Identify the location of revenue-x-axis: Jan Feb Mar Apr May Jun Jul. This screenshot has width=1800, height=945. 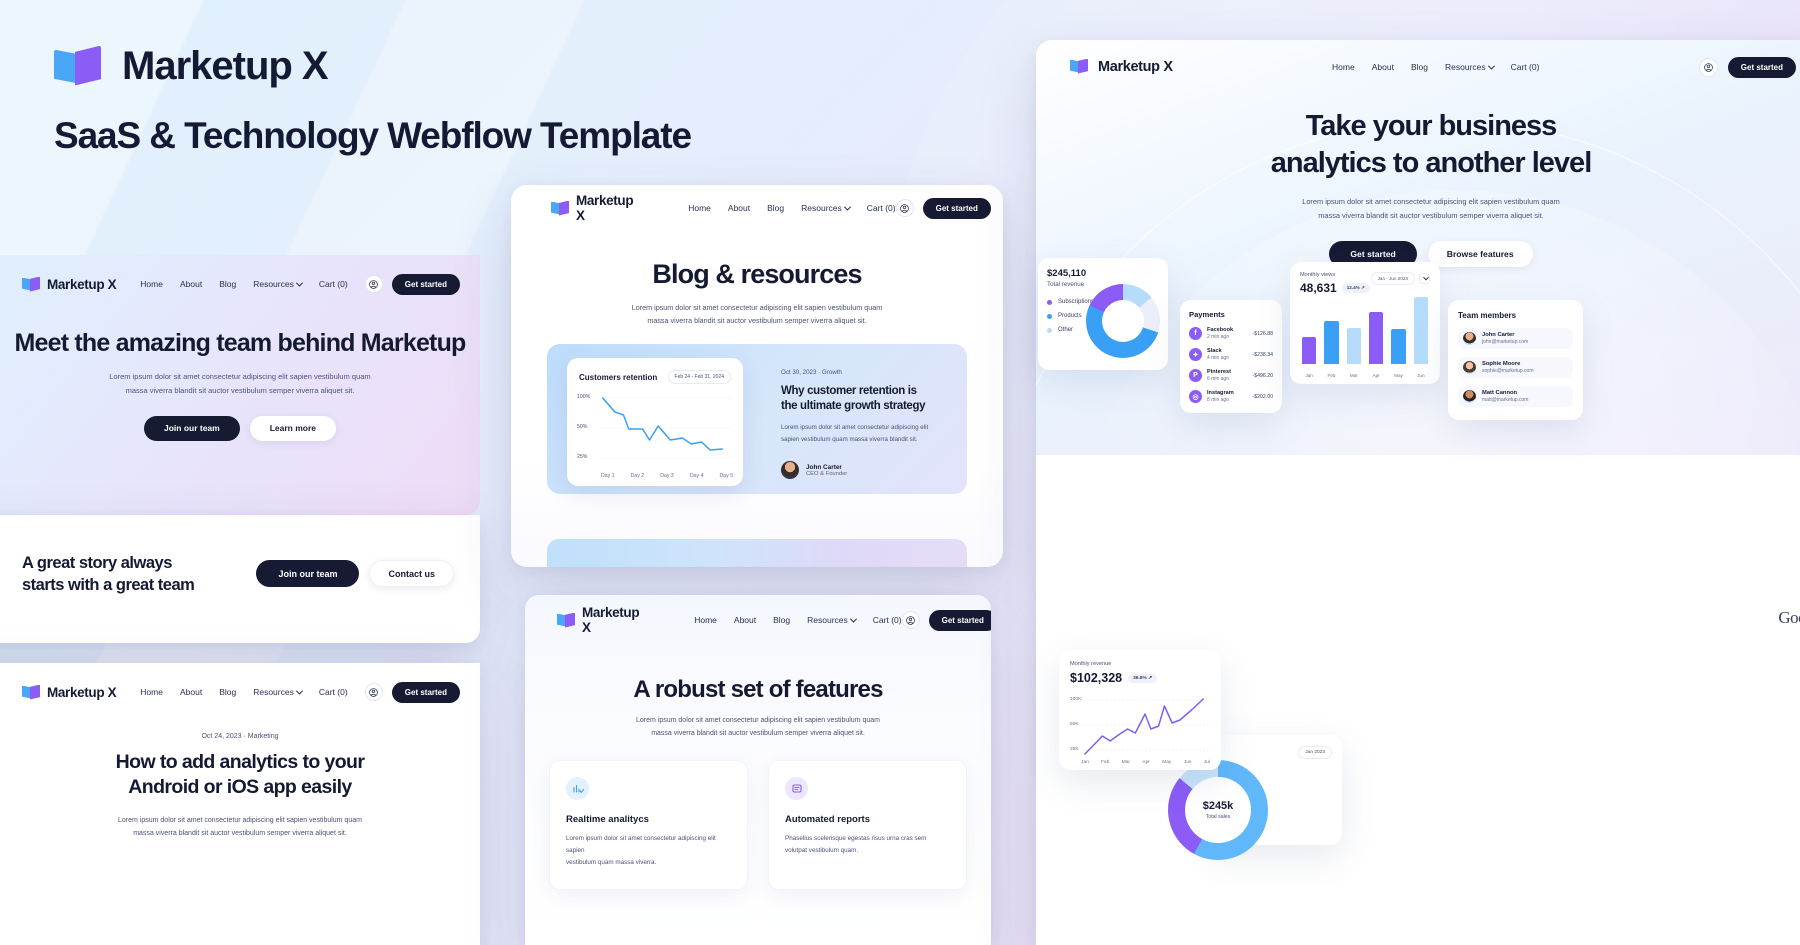
(1145, 762).